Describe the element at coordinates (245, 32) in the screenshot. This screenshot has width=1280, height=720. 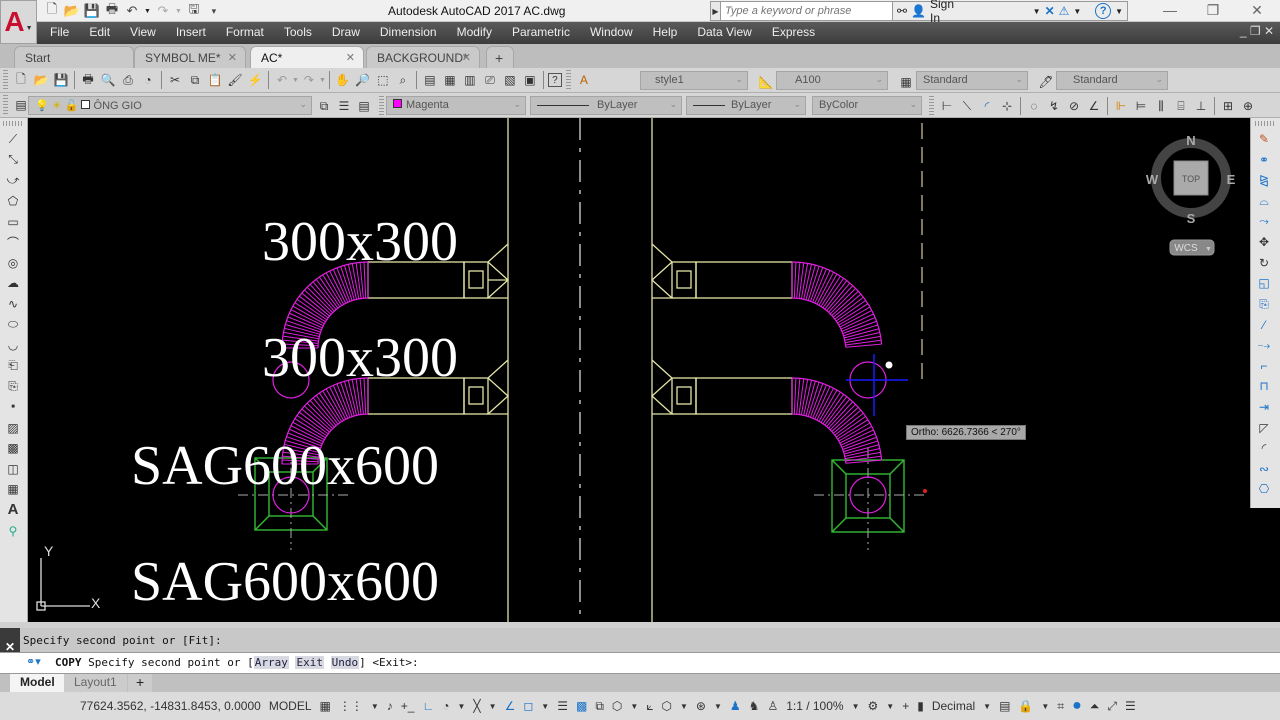
I see `menu-format: Format` at that location.